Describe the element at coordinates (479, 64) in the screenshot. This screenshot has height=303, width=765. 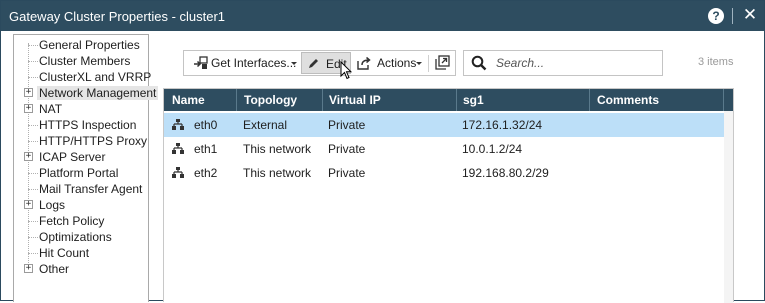
I see `search-icon` at that location.